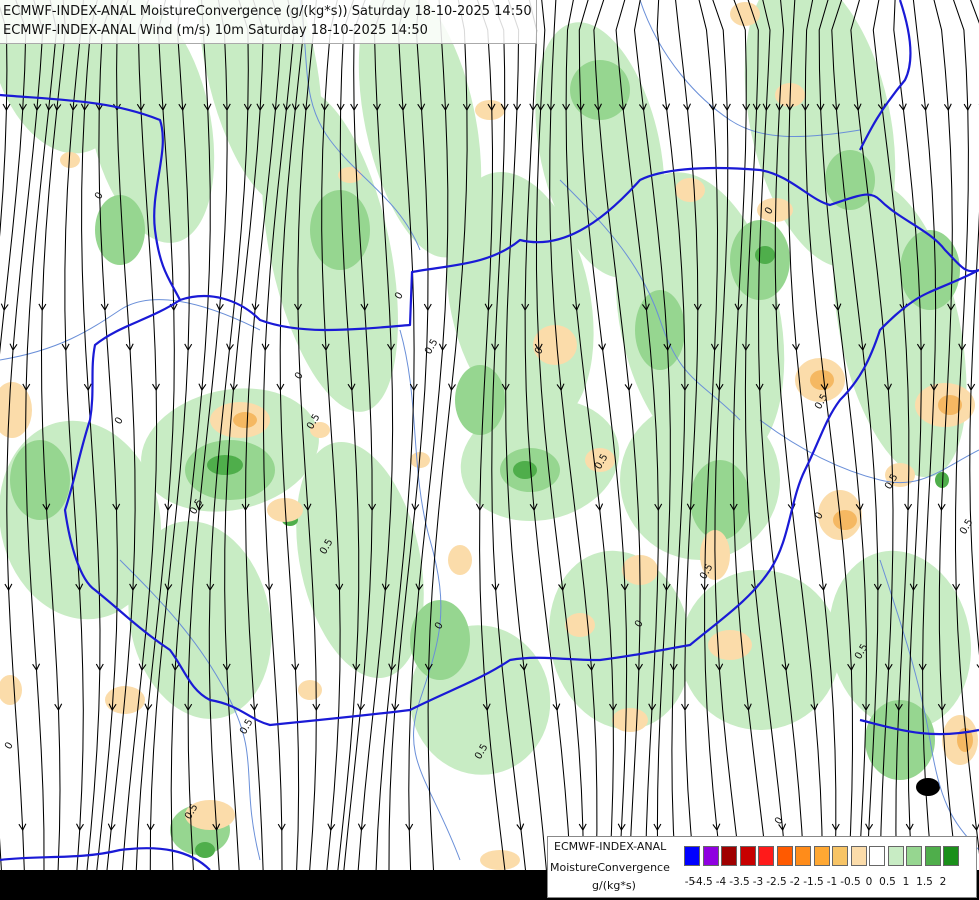 This screenshot has width=979, height=900. What do you see at coordinates (869, 882) in the screenshot?
I see `legend-tick-label: 0` at bounding box center [869, 882].